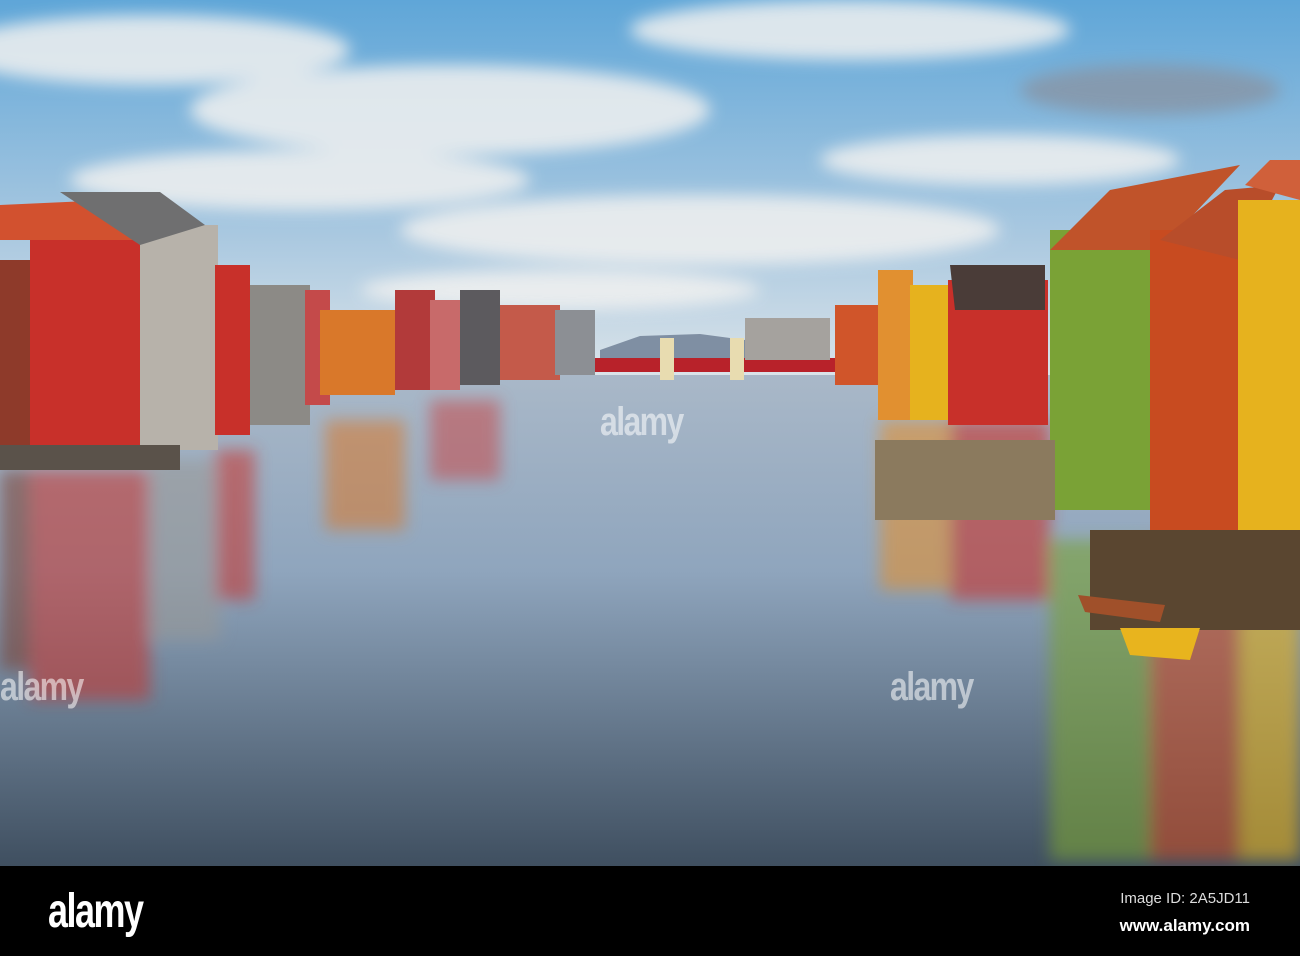  Describe the element at coordinates (1185, 898) in the screenshot. I see `image-id: Image ID: 2A5JD11` at that location.